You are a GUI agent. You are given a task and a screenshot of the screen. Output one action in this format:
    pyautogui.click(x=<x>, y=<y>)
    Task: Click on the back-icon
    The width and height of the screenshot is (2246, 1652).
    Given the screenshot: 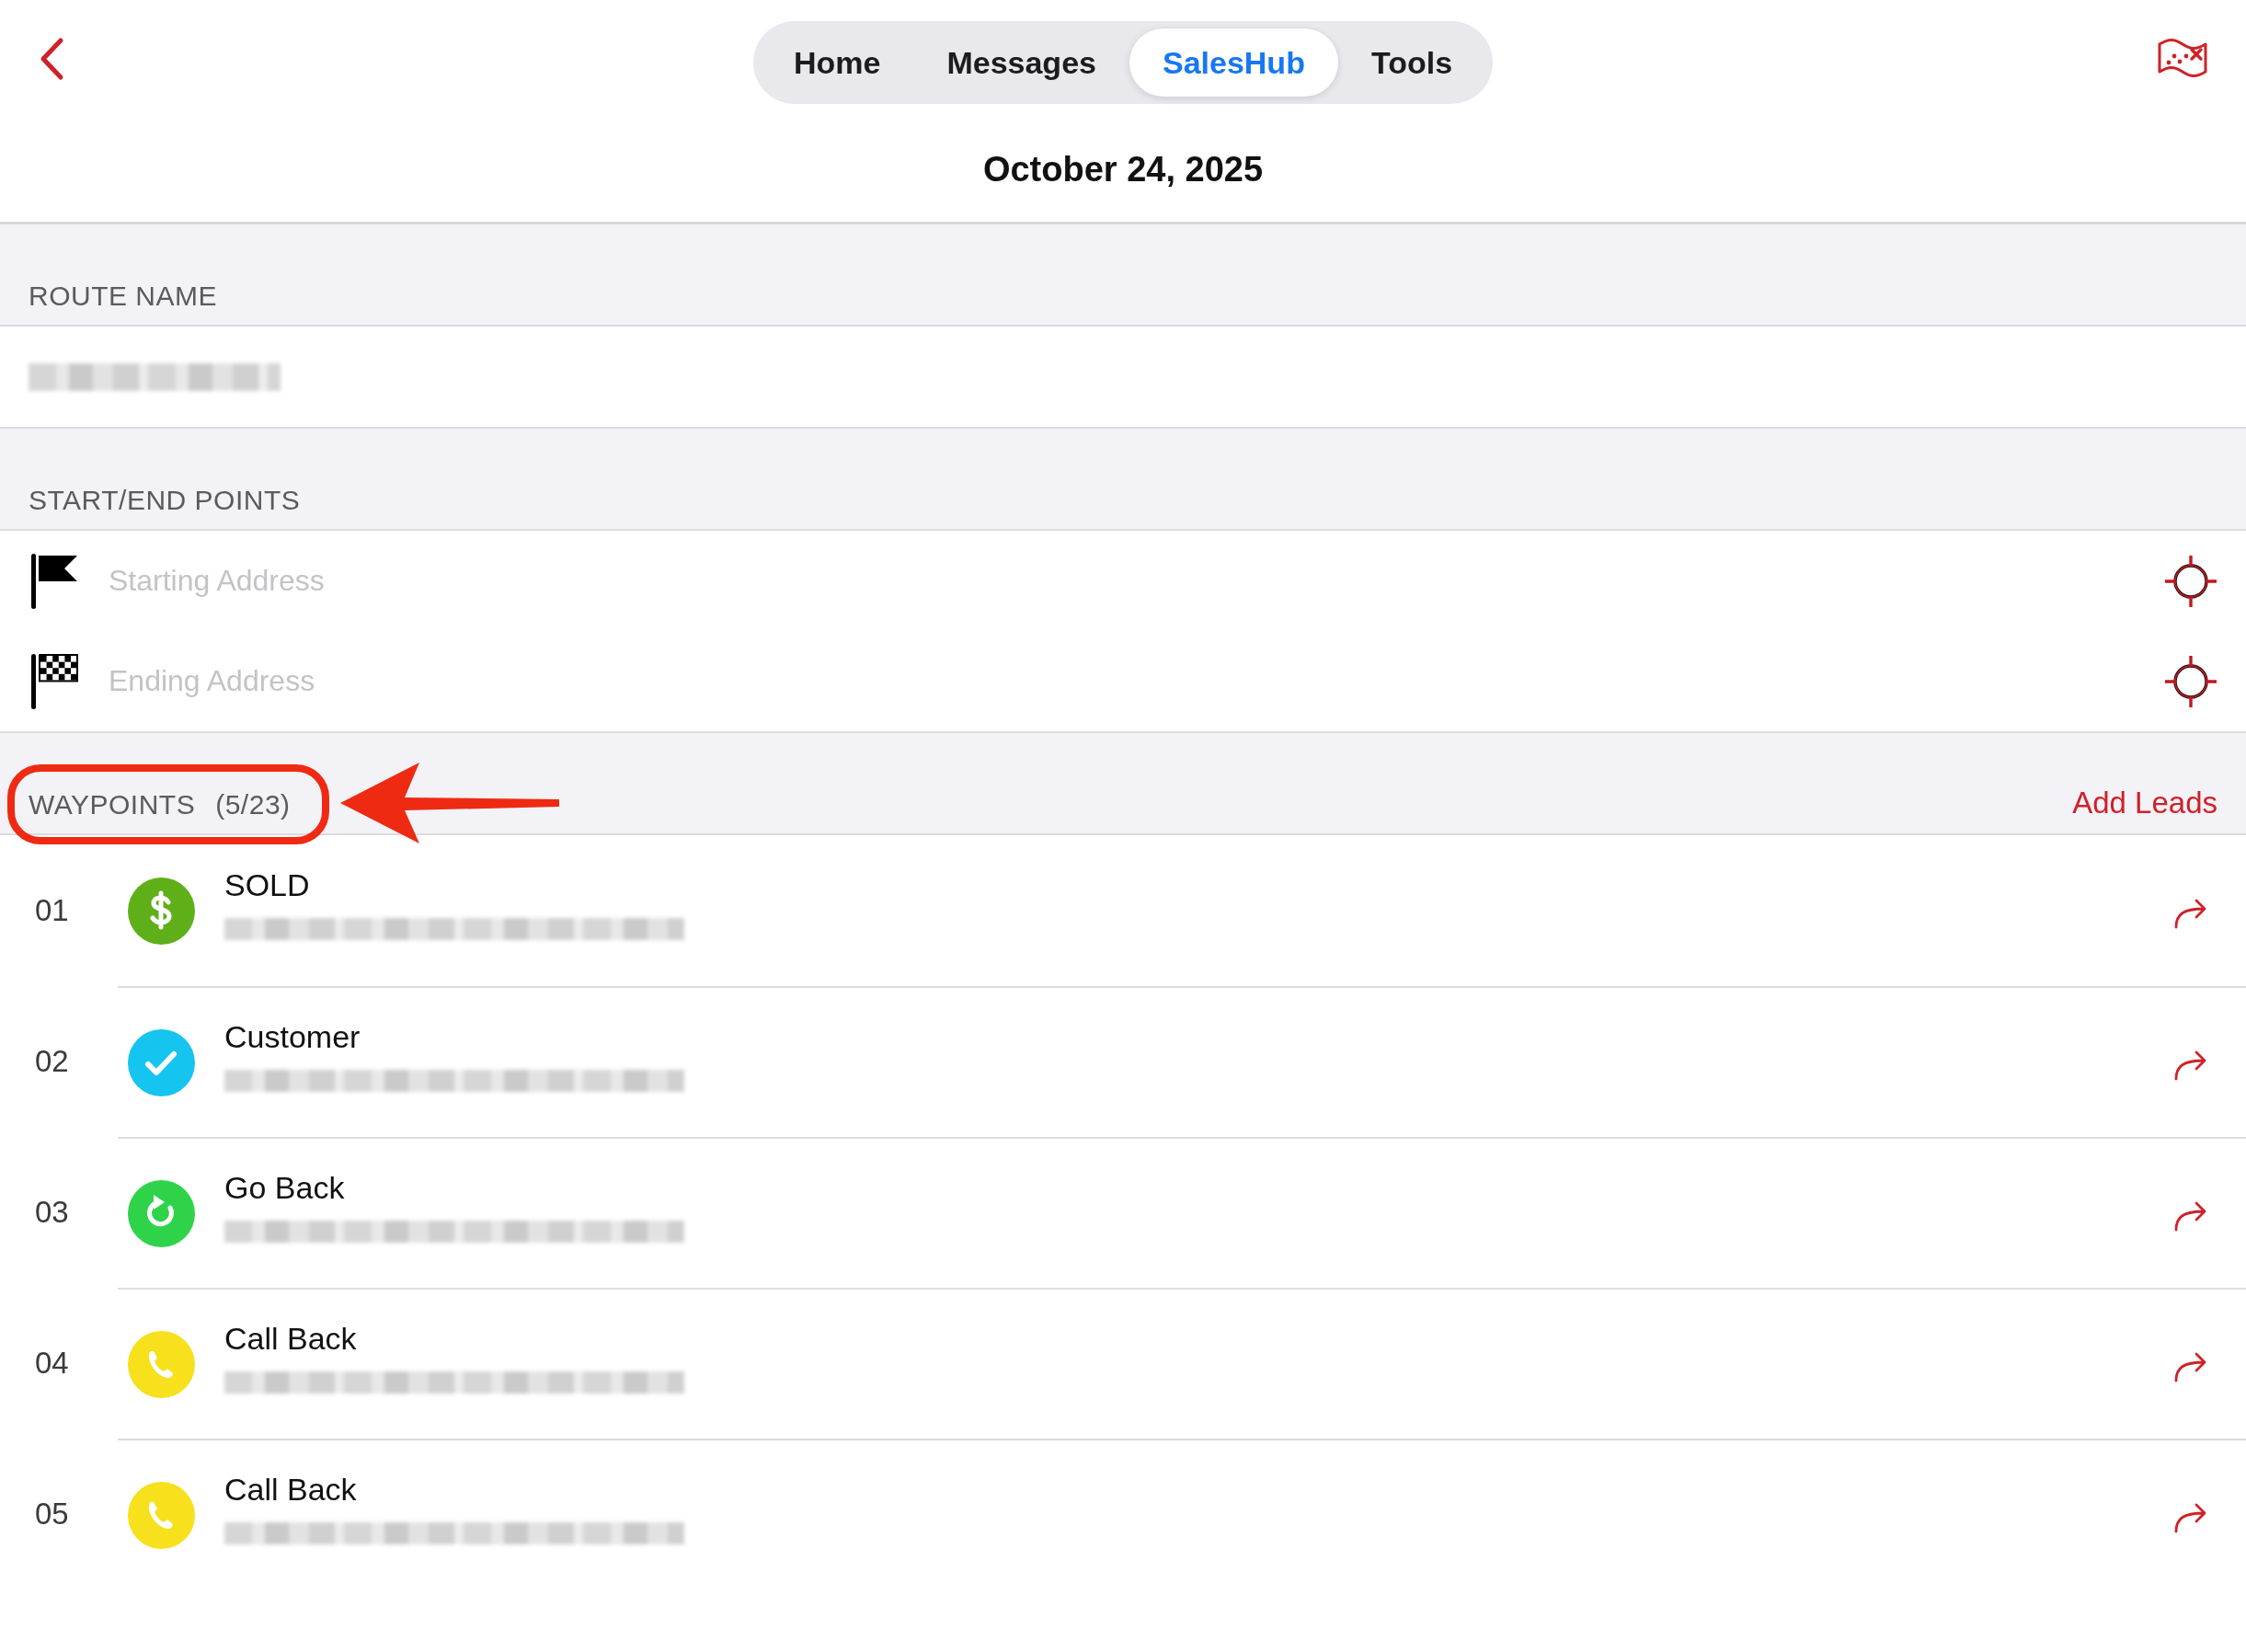 What is the action you would take?
    pyautogui.click(x=51, y=59)
    